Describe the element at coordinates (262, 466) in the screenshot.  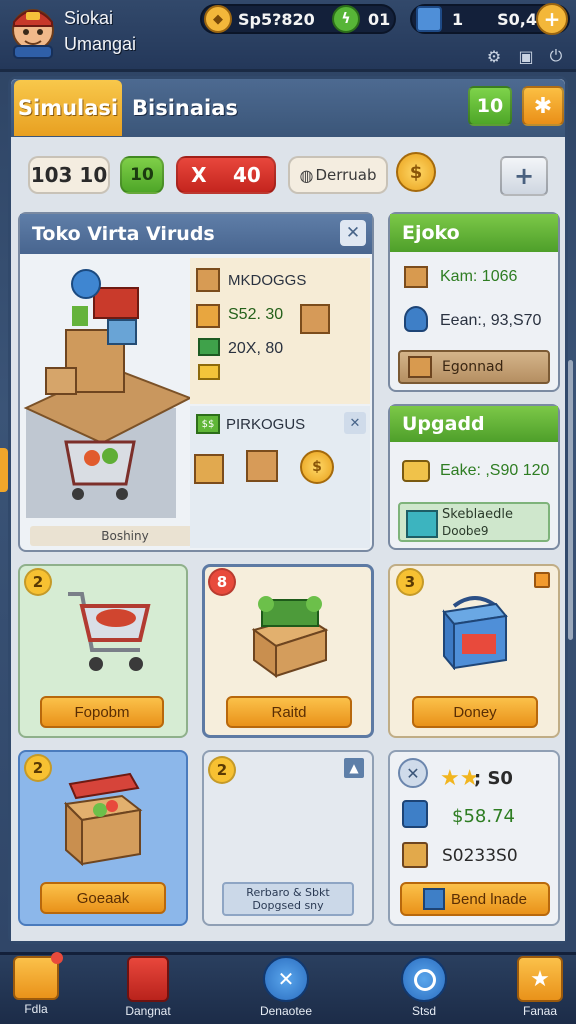
I see `cardboard-box-icon` at that location.